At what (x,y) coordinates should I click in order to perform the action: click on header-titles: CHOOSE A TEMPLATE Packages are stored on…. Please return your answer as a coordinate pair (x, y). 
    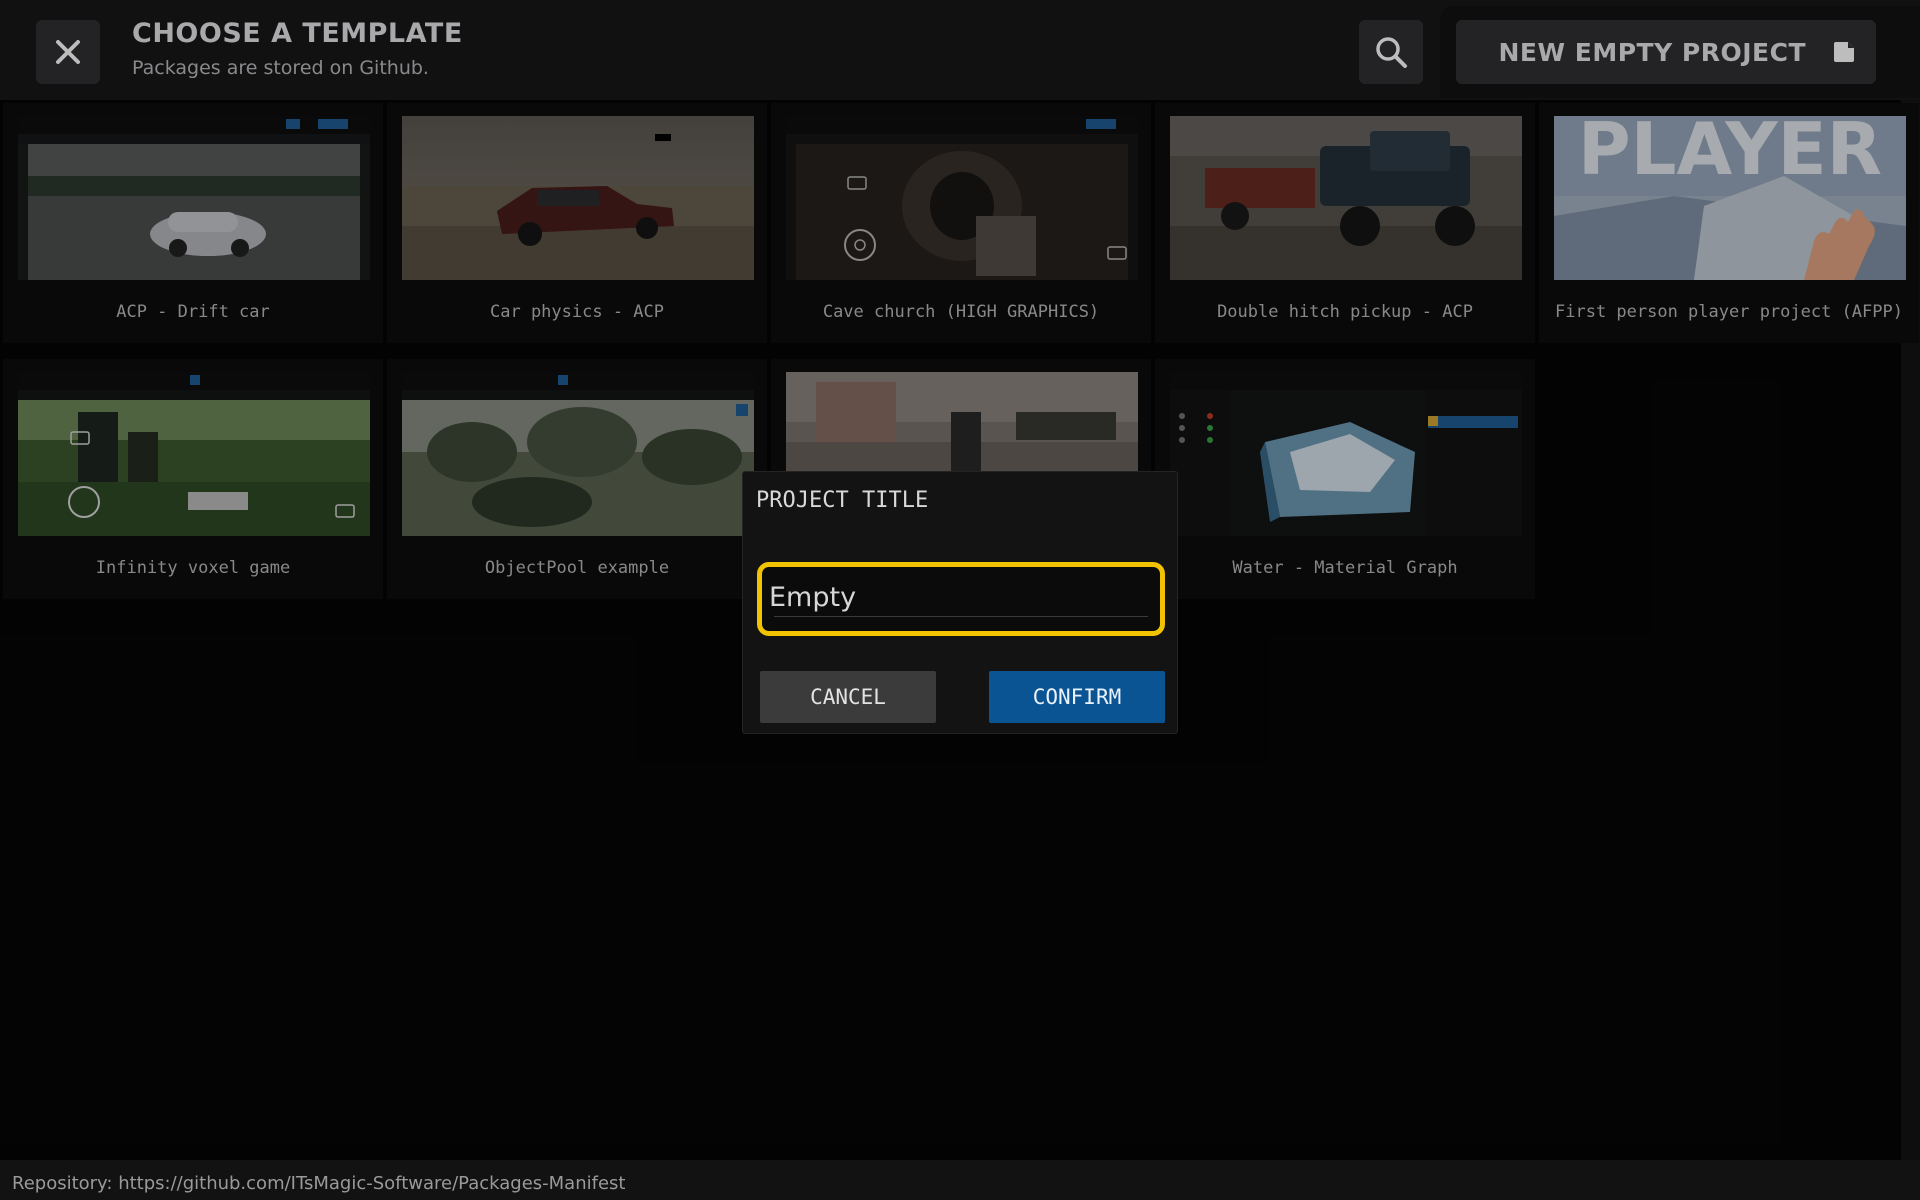
    Looking at the image, I should click on (297, 48).